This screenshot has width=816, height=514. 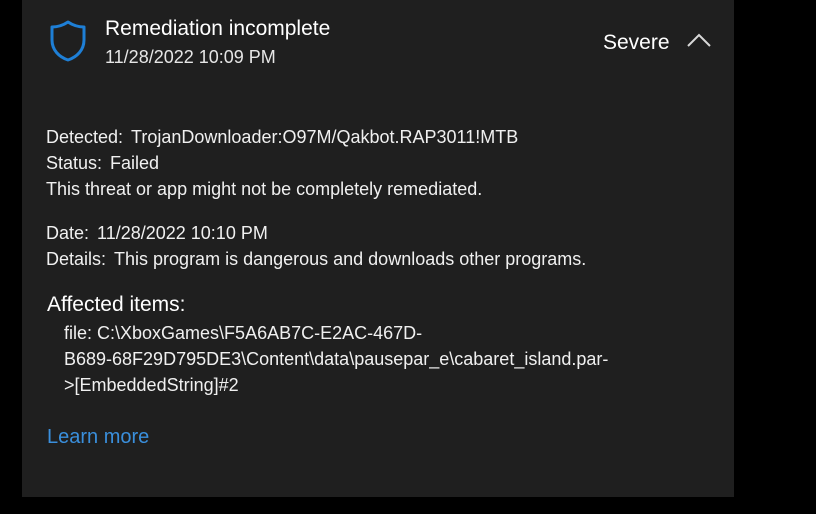 I want to click on status-label: Status:, so click(x=74, y=163).